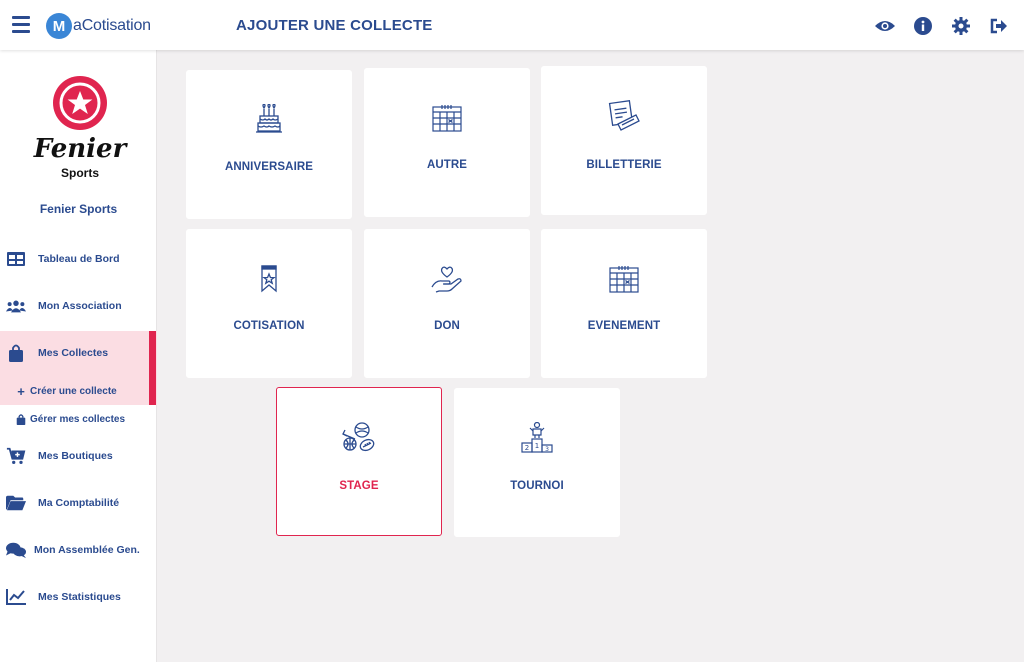 Image resolution: width=1024 pixels, height=662 pixels. I want to click on chat-icon, so click(16, 550).